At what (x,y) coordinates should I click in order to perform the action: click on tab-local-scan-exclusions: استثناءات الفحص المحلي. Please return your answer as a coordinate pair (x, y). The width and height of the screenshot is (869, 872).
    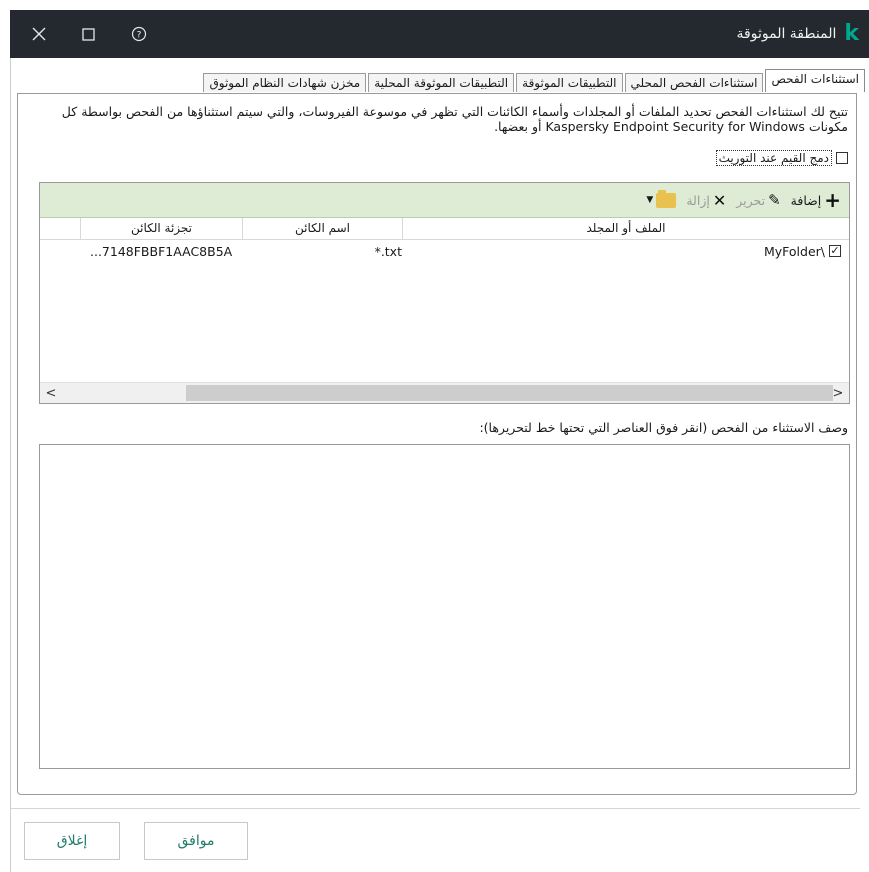
    Looking at the image, I should click on (694, 82).